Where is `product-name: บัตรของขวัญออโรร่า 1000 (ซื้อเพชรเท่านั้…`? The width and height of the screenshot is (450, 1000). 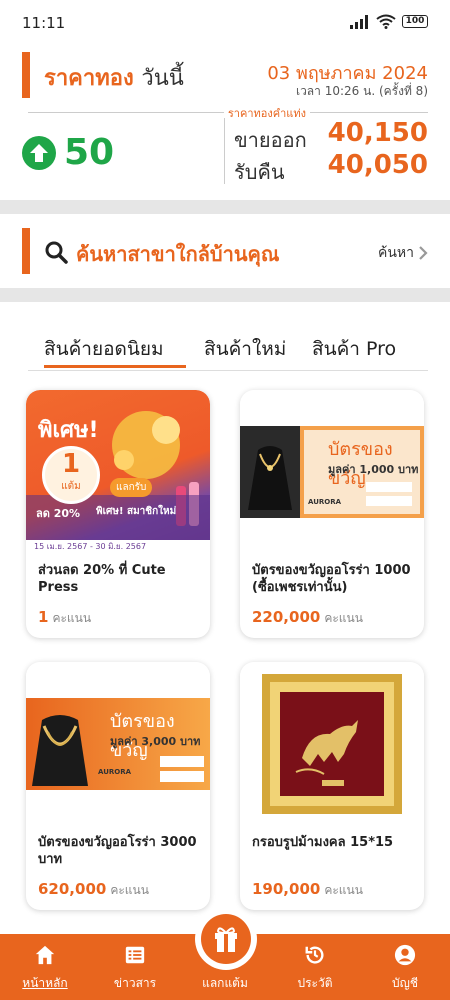
product-name: บัตรของขวัญออโรร่า 1000 (ซื้อเพชรเท่านั้… is located at coordinates (331, 579).